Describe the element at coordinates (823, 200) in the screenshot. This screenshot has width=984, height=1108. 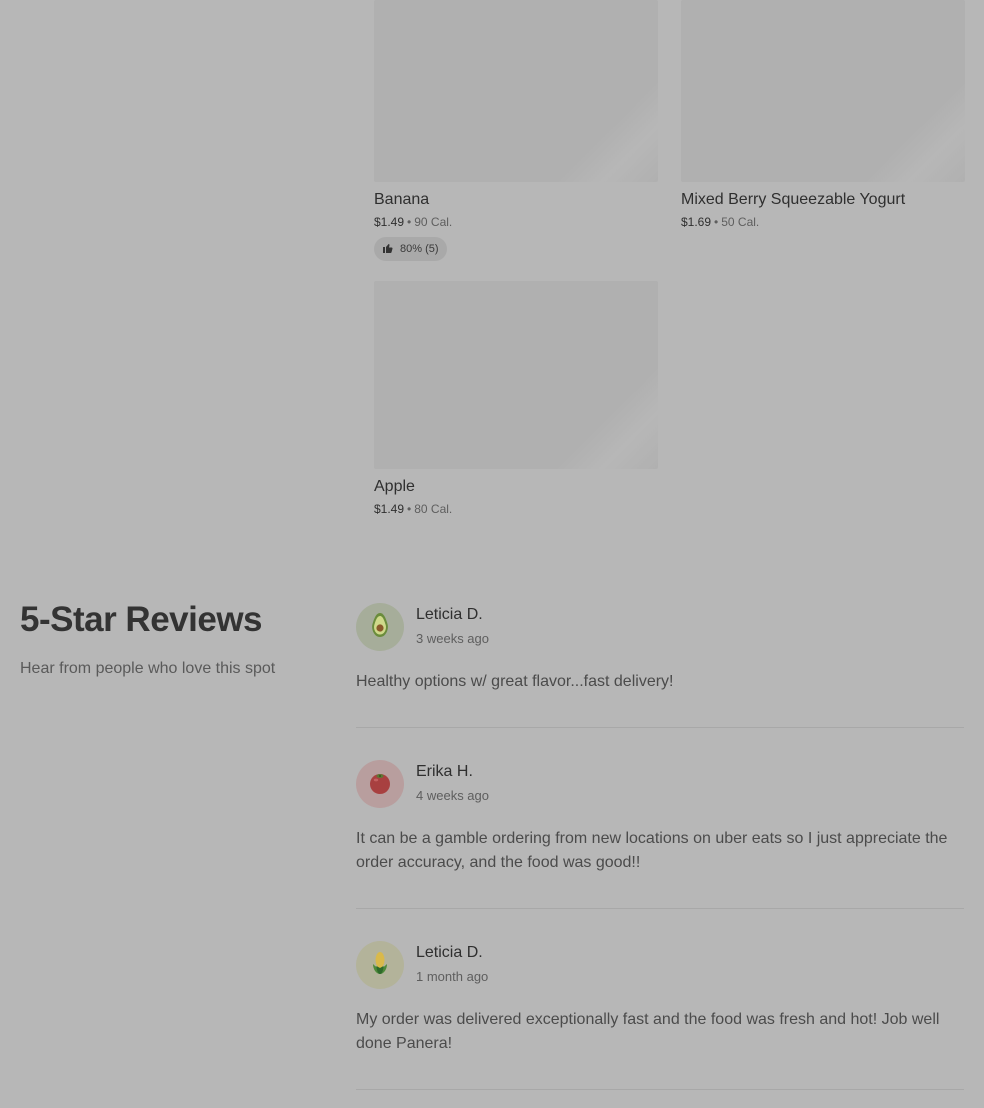
I see `product-name: Mixed Berry Squeezable Yogurt` at that location.